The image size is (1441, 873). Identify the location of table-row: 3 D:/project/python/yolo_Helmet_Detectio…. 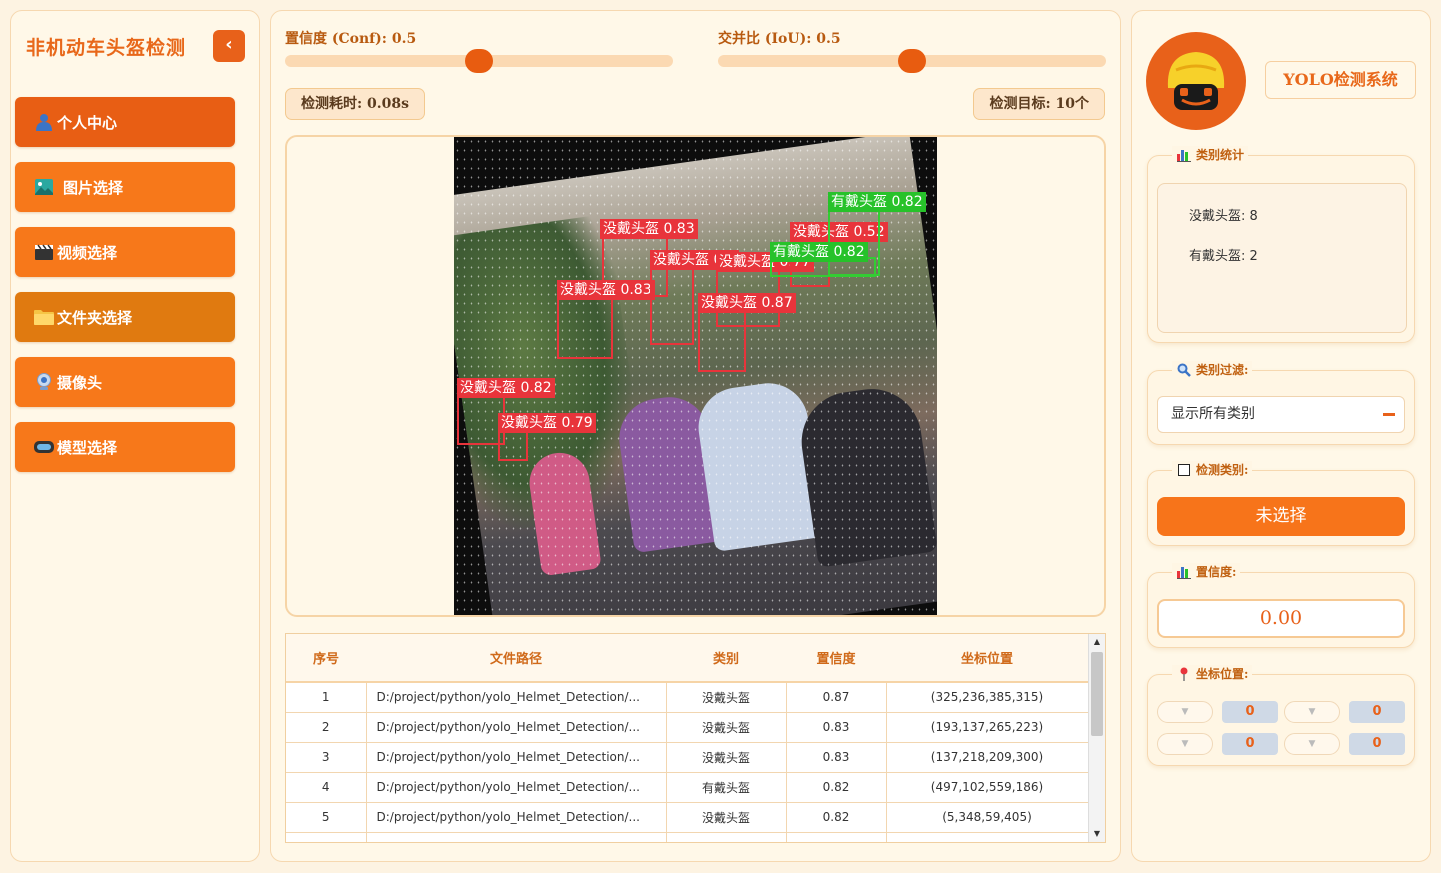
(687, 757).